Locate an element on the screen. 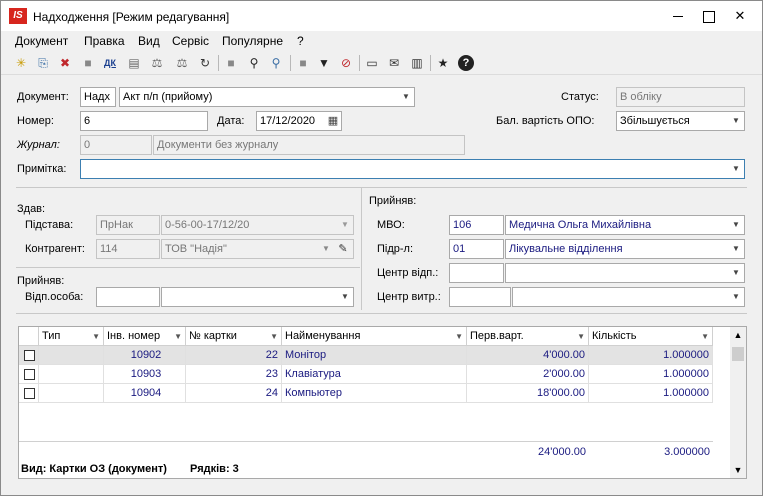 The image size is (763, 496). vertical-scrollbar: ▲ ▼ is located at coordinates (738, 402).